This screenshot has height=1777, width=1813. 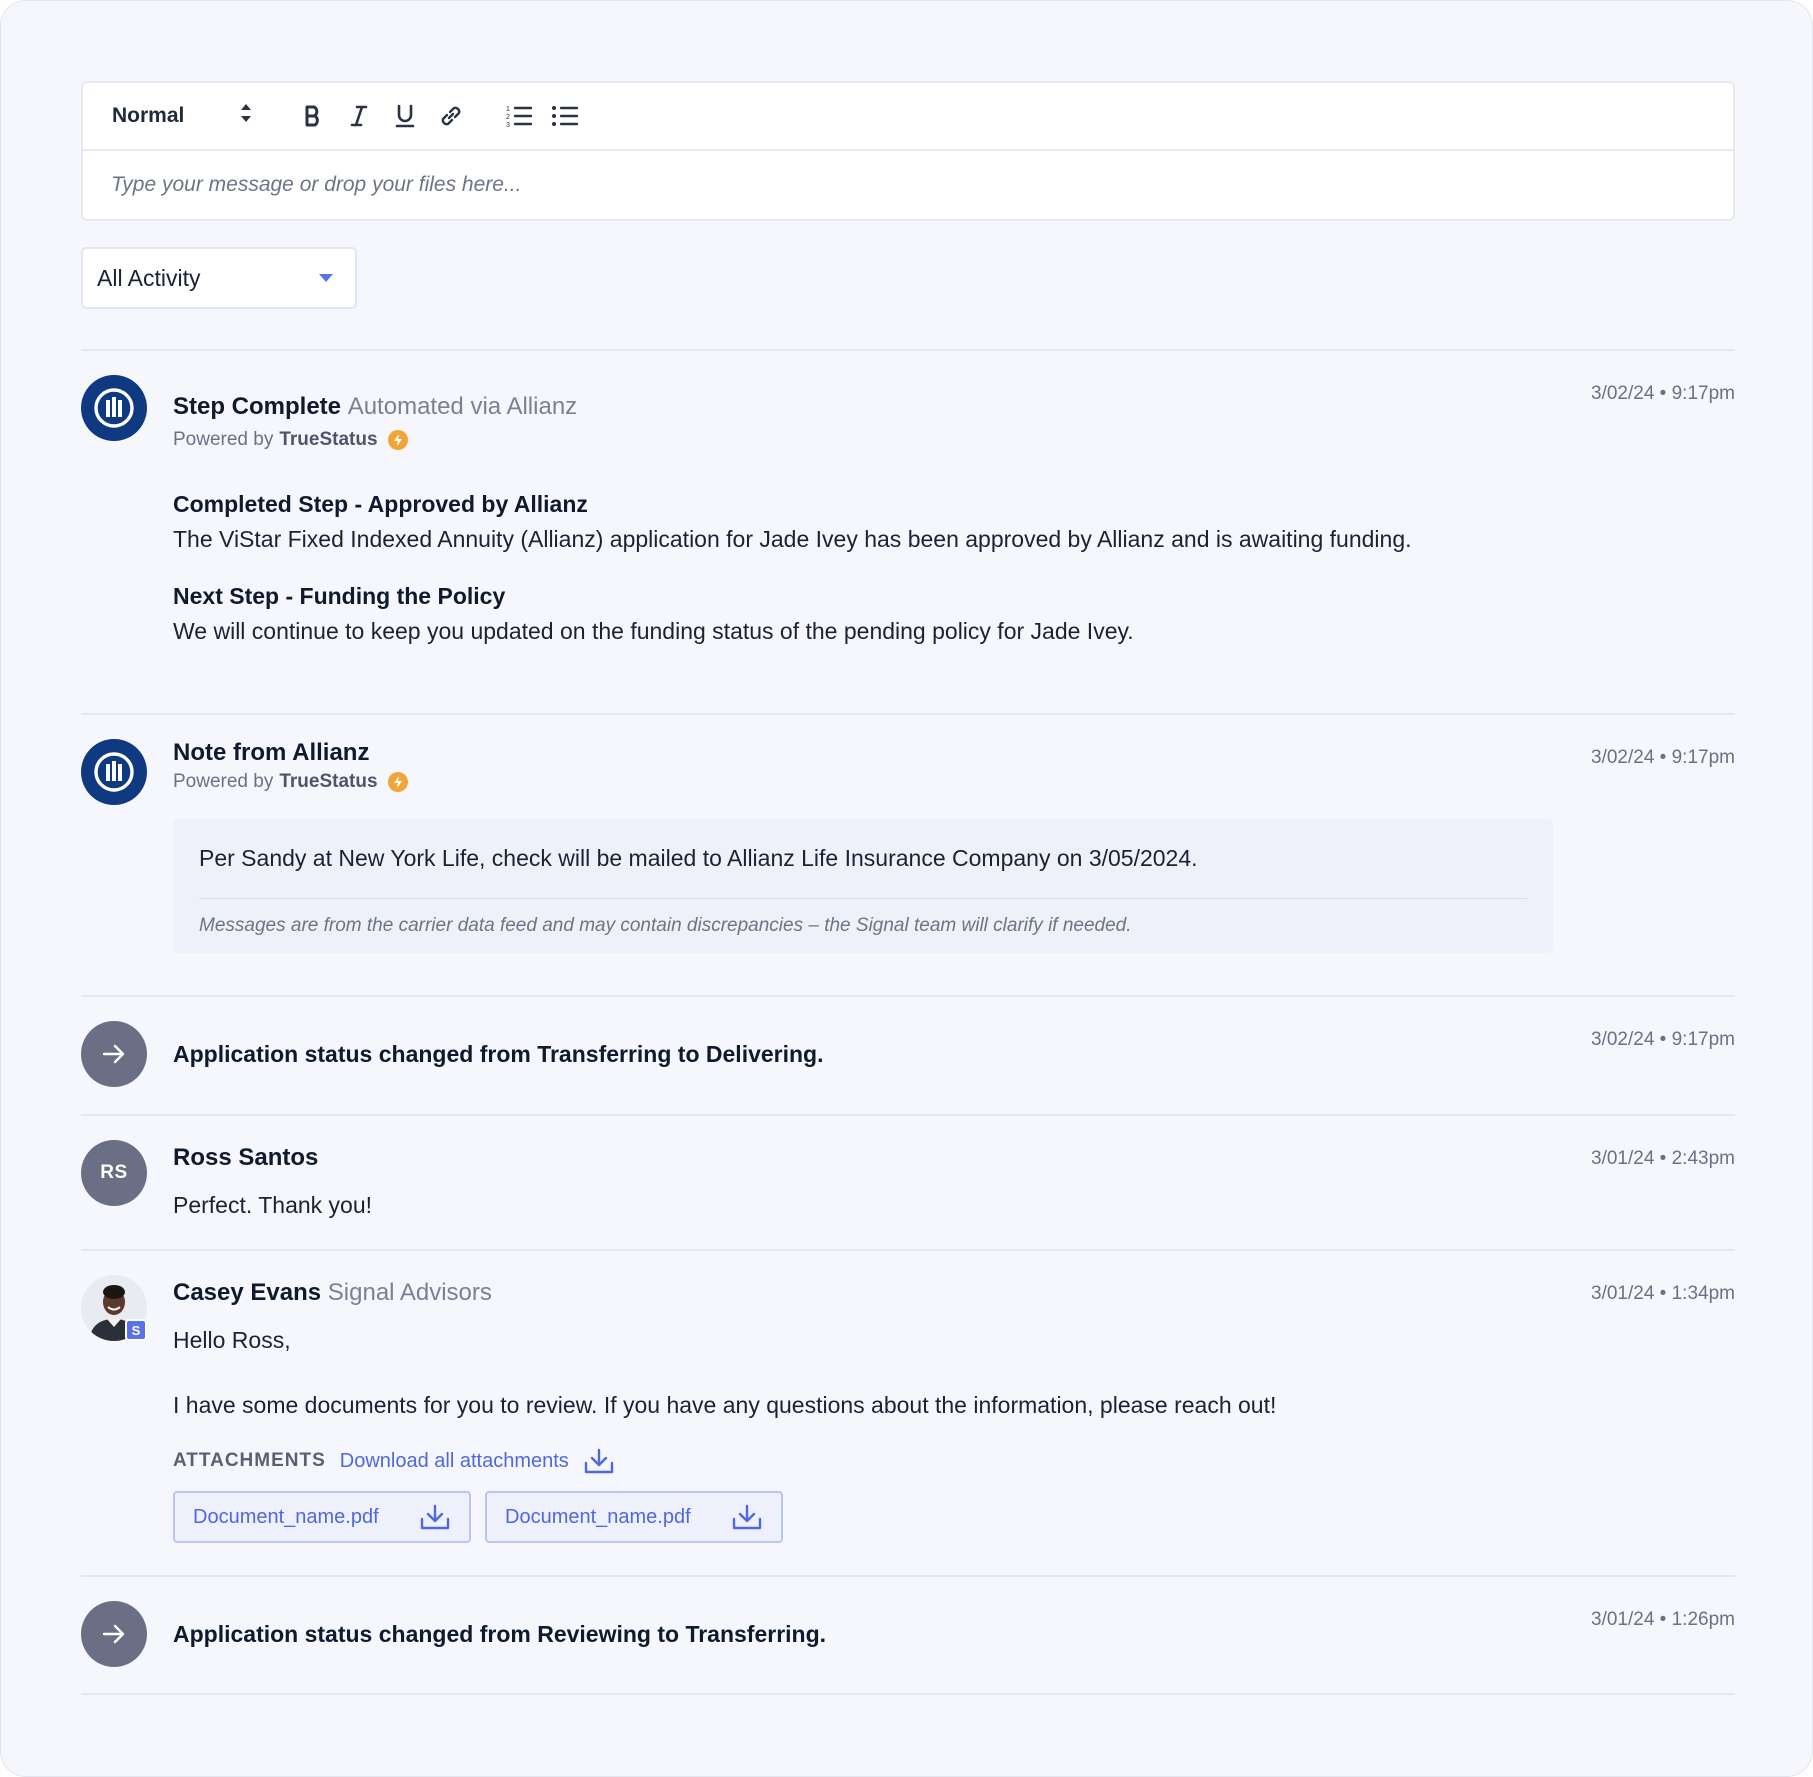 I want to click on underline-button, so click(x=405, y=116).